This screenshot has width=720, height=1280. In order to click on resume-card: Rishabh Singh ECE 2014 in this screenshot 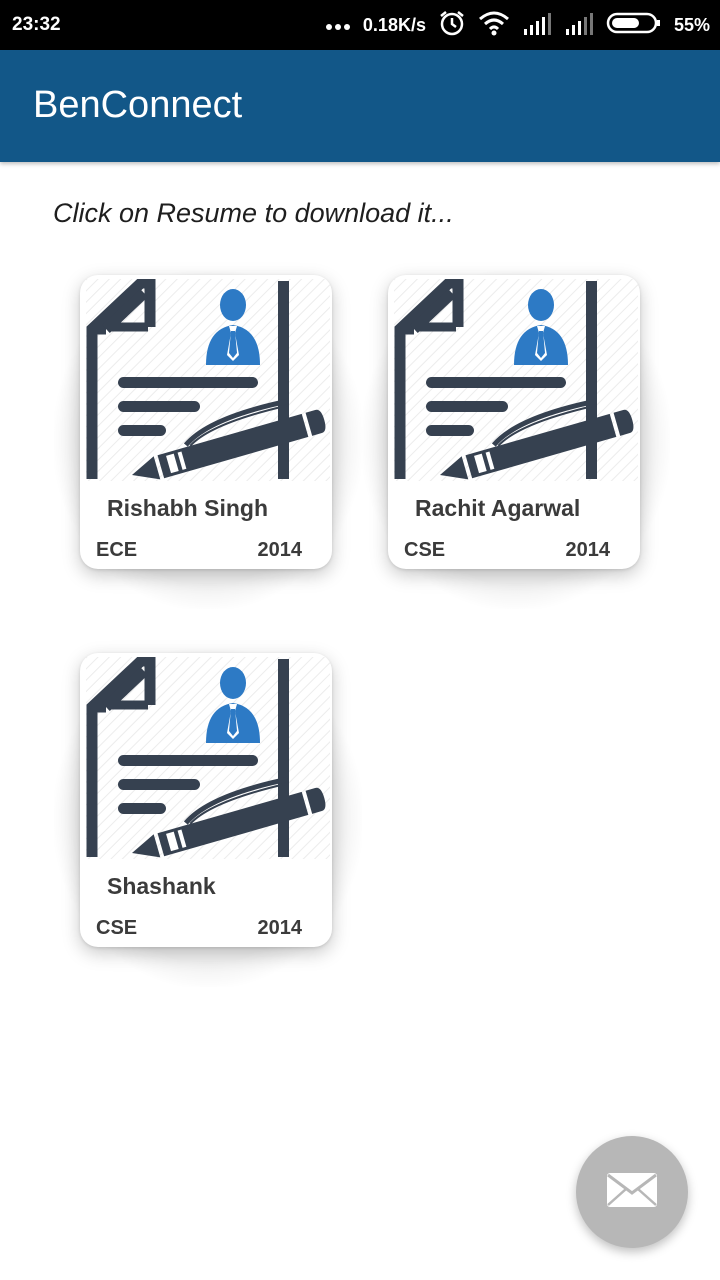, I will do `click(206, 422)`.